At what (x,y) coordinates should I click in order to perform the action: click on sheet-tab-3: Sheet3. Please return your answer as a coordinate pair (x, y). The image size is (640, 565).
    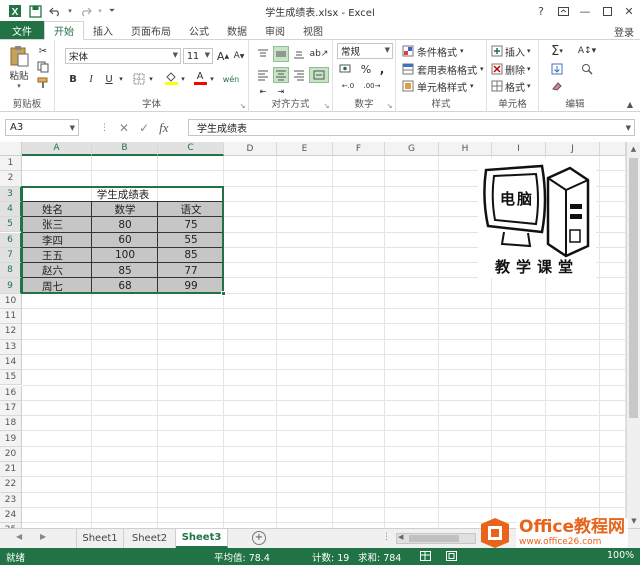
    Looking at the image, I should click on (202, 538).